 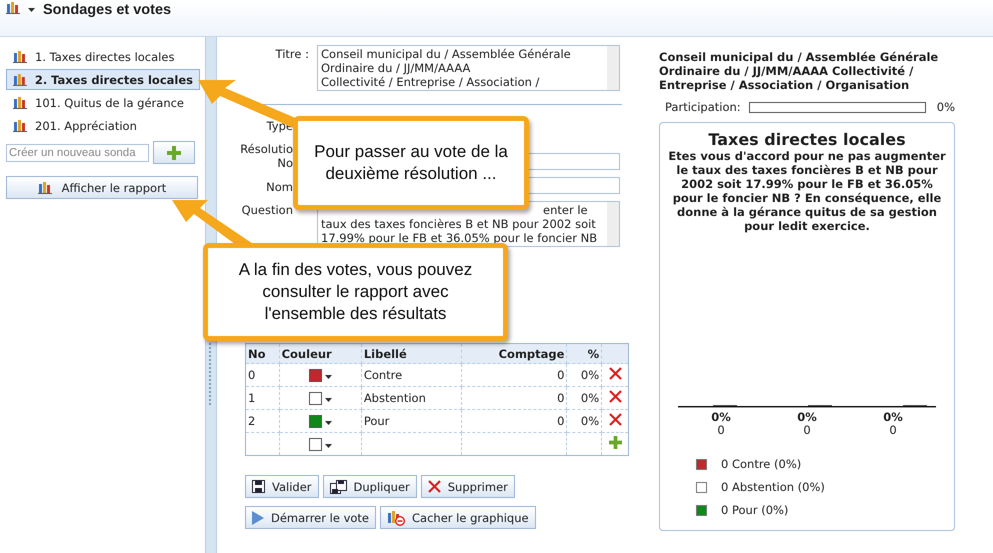 I want to click on field-label: Question, so click(x=266, y=209).